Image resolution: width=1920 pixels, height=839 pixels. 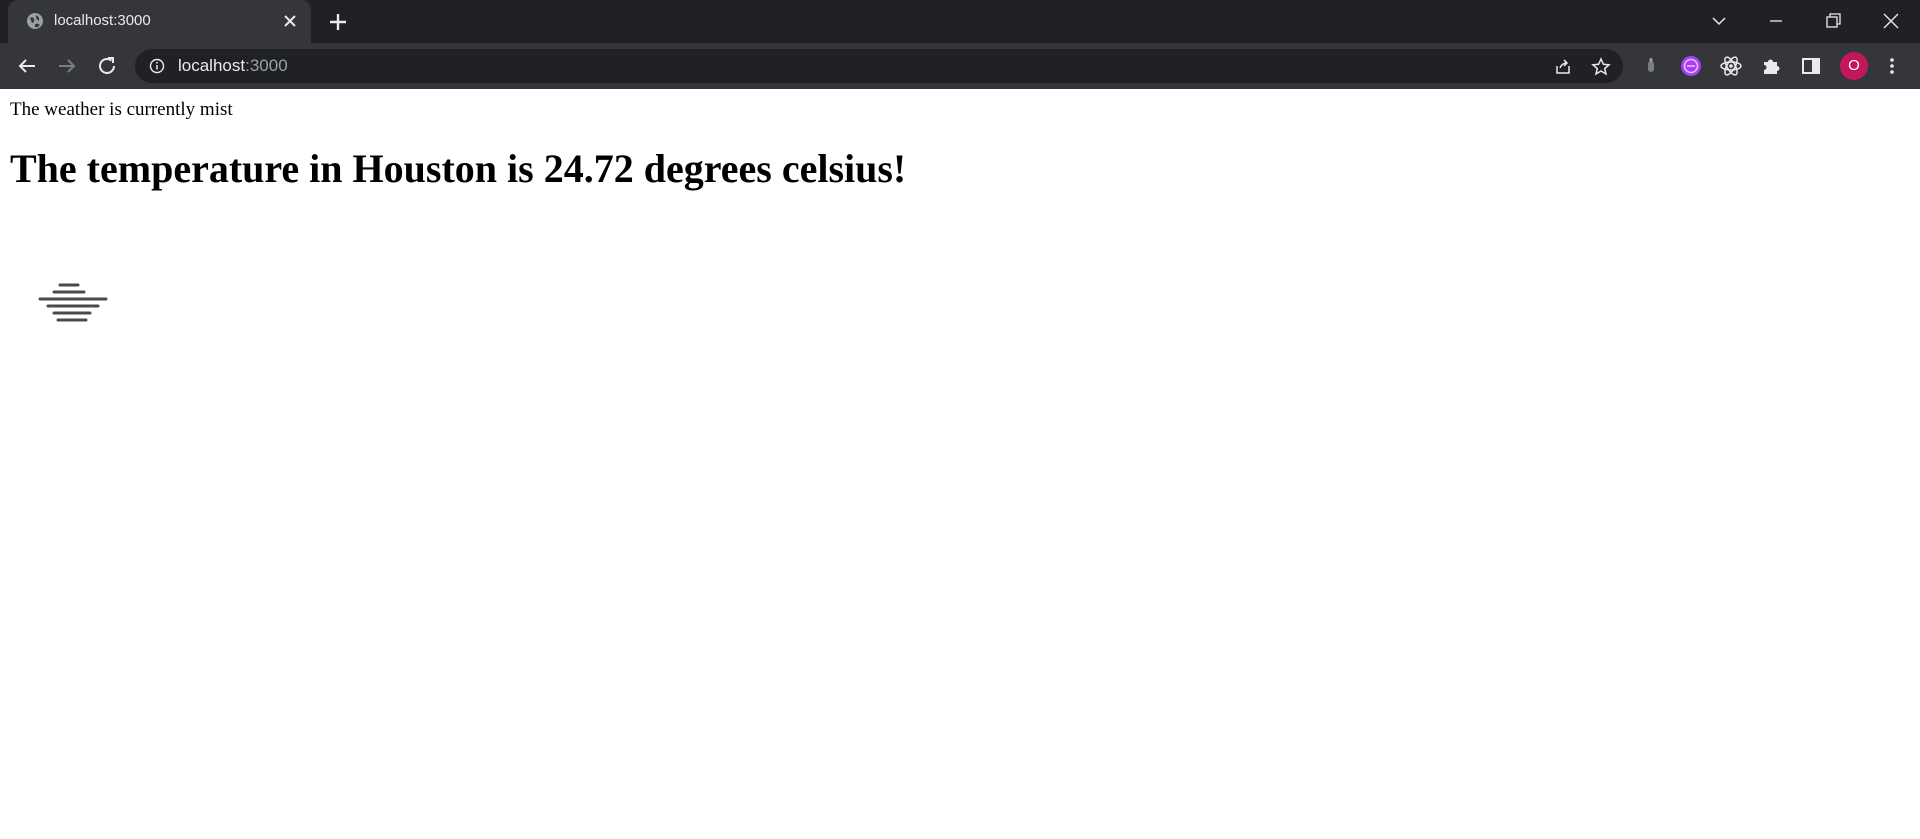 I want to click on close-window-icon, so click(x=1891, y=21).